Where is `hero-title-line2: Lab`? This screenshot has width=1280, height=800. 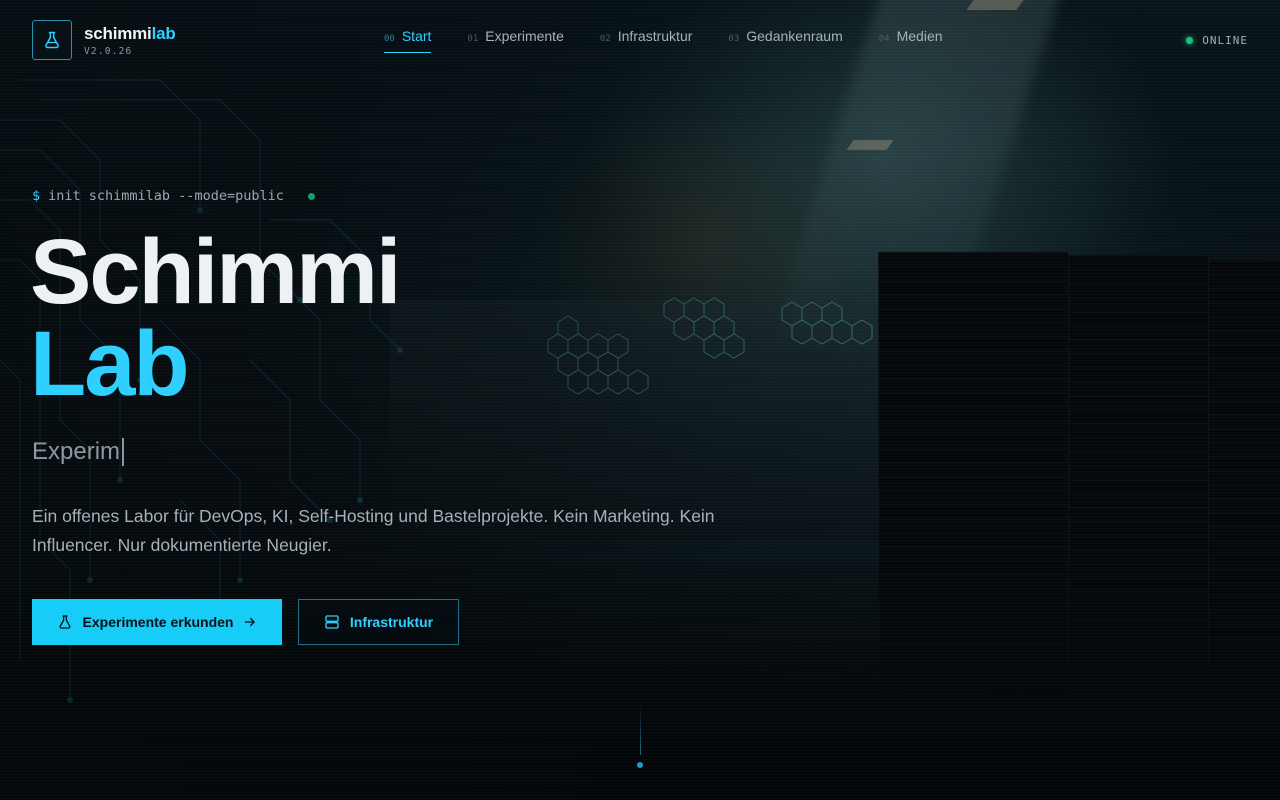 hero-title-line2: Lab is located at coordinates (110, 364).